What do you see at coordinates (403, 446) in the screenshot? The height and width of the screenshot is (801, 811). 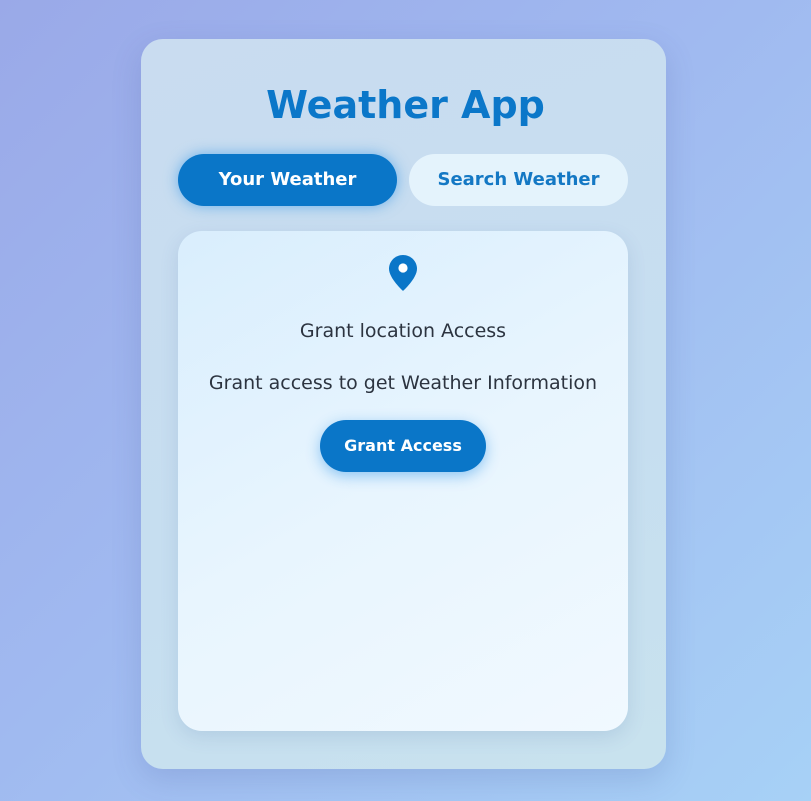 I see `grant-access-button: Grant Access` at bounding box center [403, 446].